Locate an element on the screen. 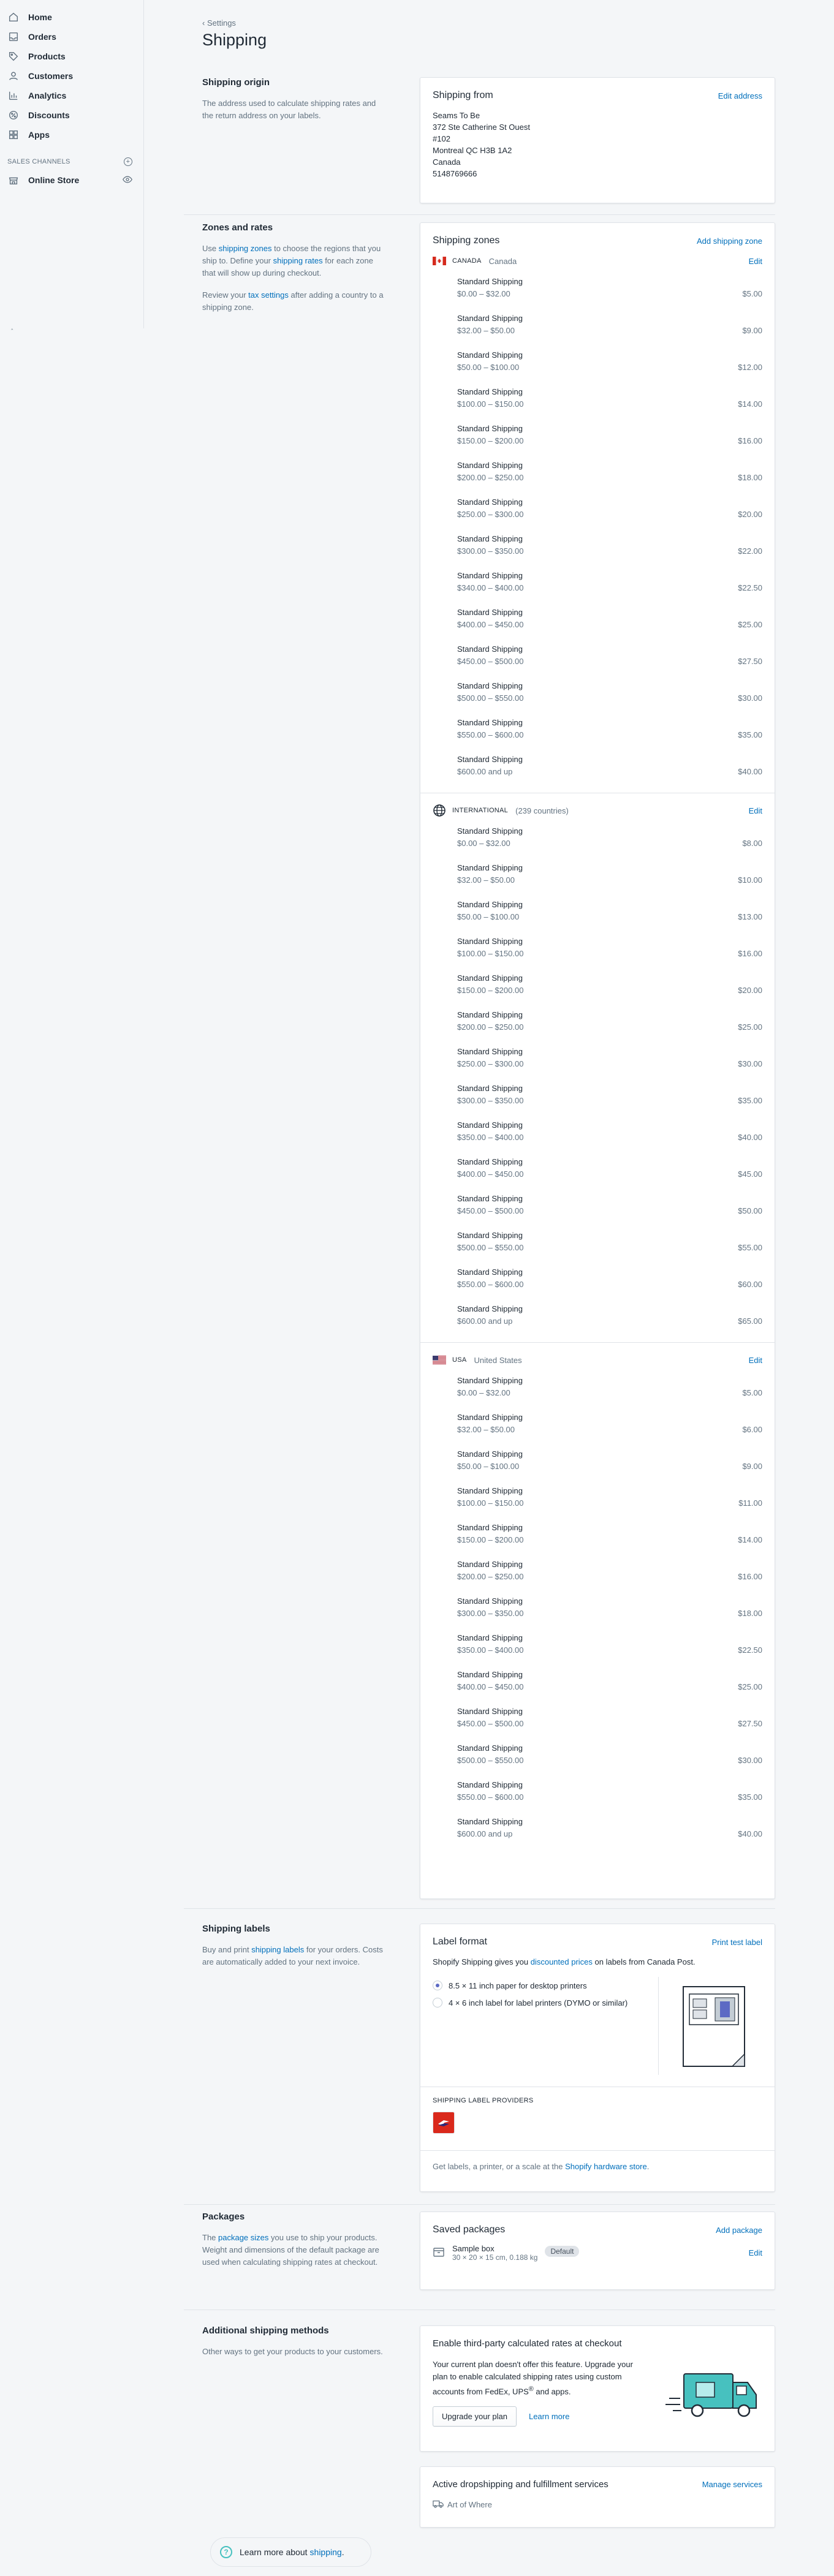 The height and width of the screenshot is (2576, 834). radio-dot-selected is located at coordinates (437, 1985).